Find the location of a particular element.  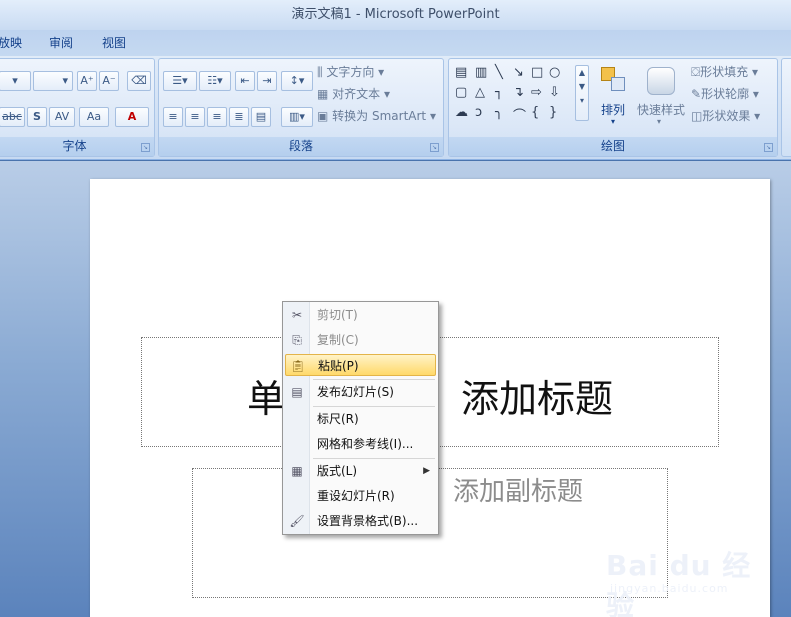

line-spacing-icon: ↕▾ is located at coordinates (297, 80).